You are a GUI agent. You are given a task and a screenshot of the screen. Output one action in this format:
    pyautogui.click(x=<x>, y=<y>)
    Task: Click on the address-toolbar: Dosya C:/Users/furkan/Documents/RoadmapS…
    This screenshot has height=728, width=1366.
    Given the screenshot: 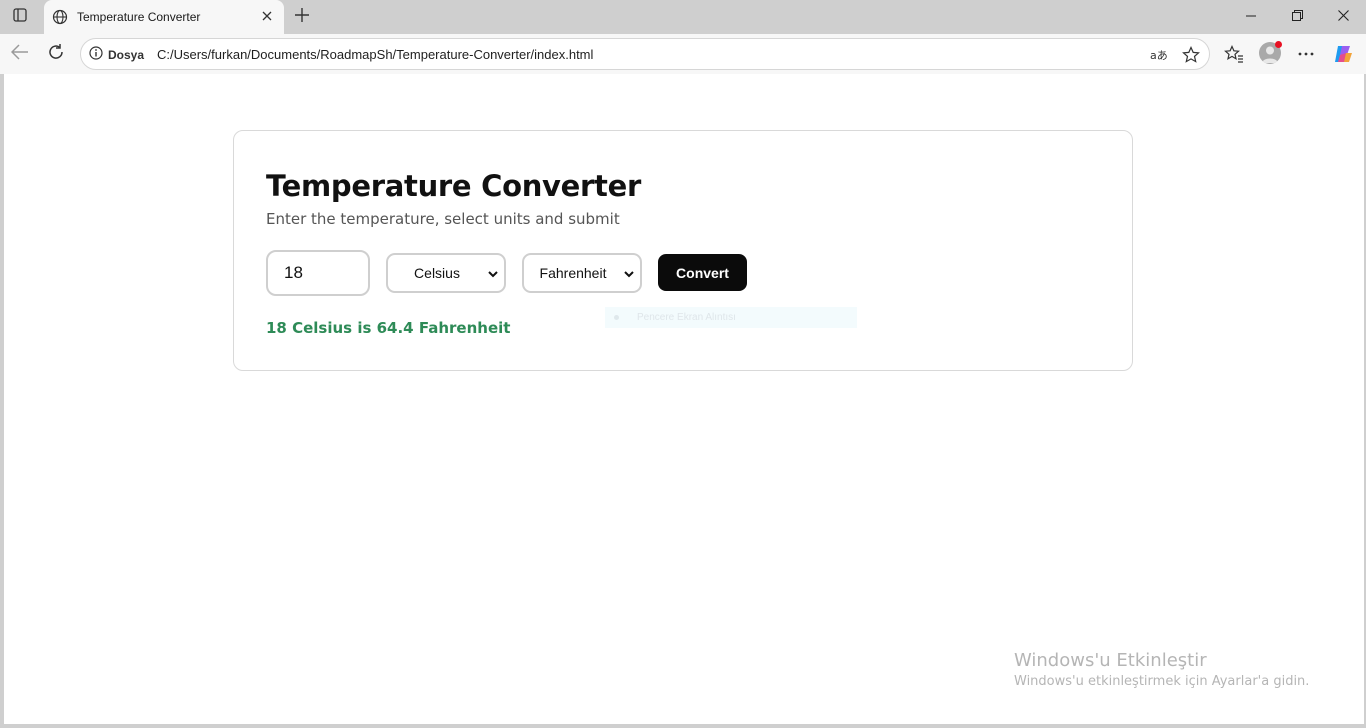 What is the action you would take?
    pyautogui.click(x=683, y=54)
    